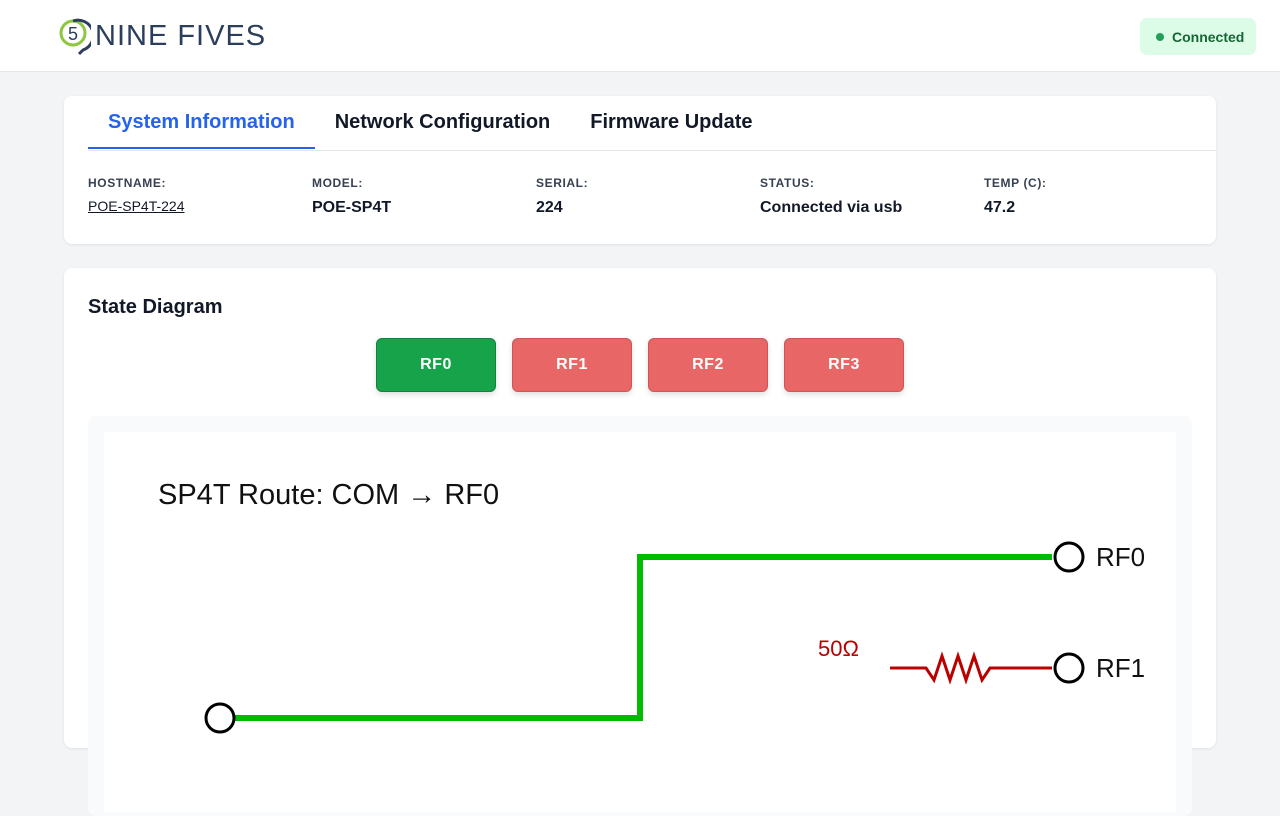 Image resolution: width=1280 pixels, height=816 pixels. I want to click on connection-status-text: Connected, so click(1208, 36).